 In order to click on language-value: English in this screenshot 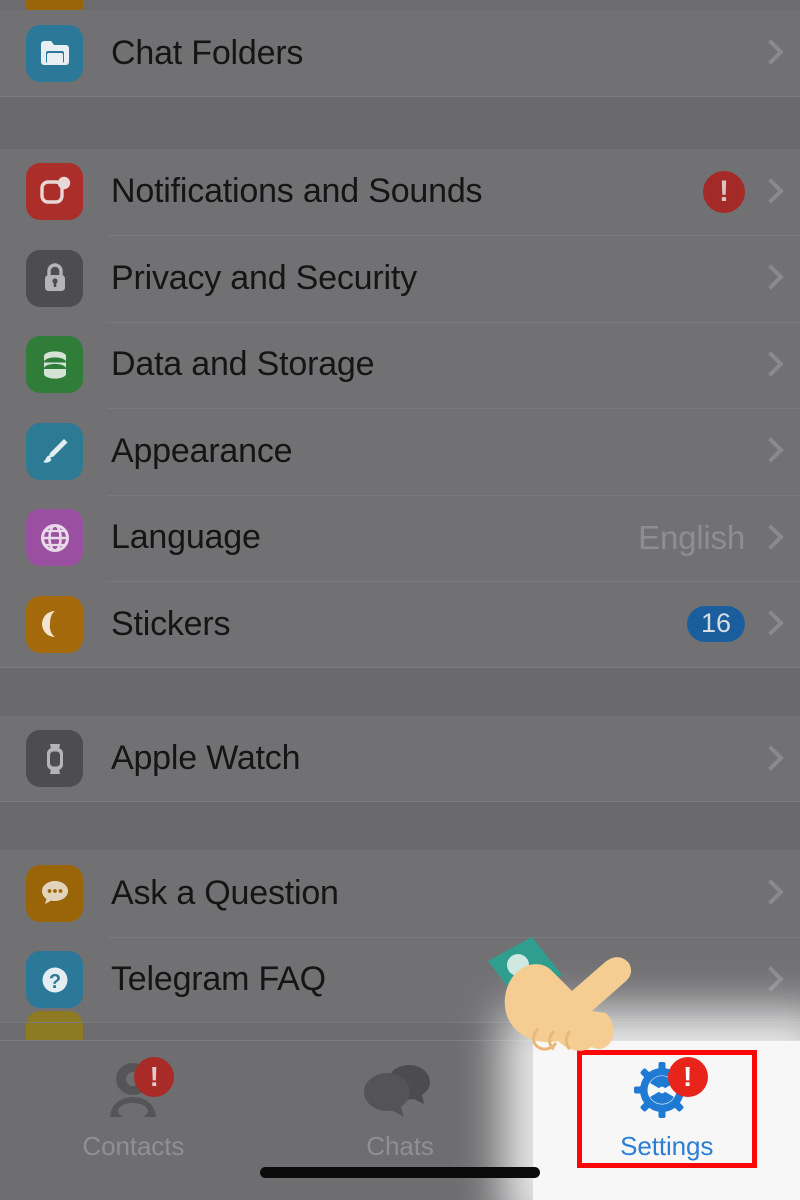, I will do `click(691, 537)`.